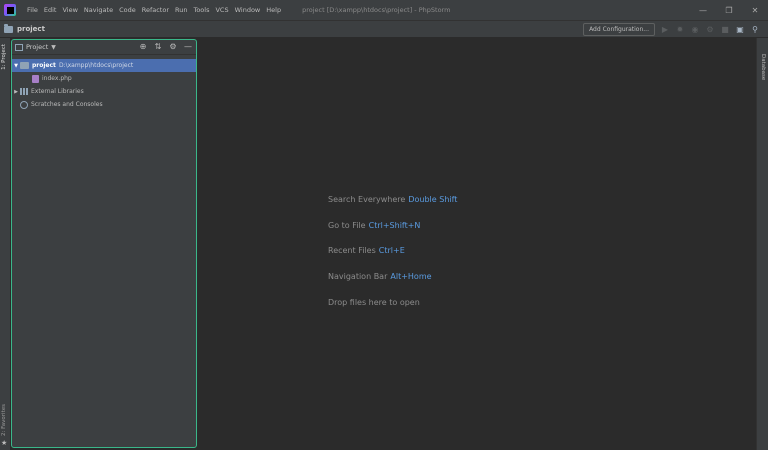  I want to click on tree-item-label: project, so click(44, 65).